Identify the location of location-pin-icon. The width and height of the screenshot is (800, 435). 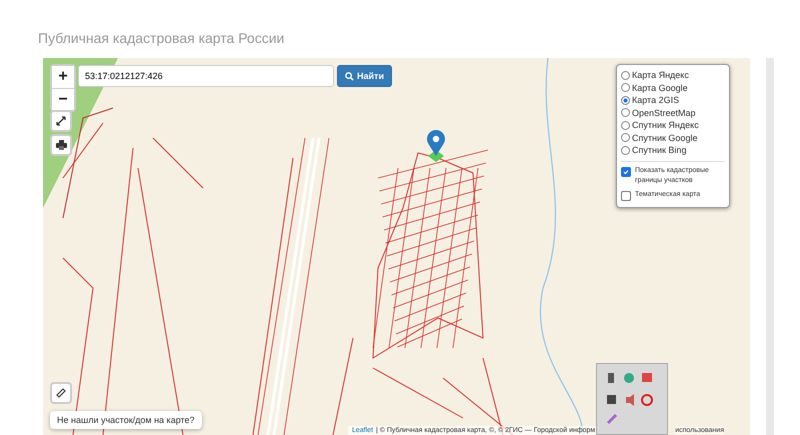
(436, 147).